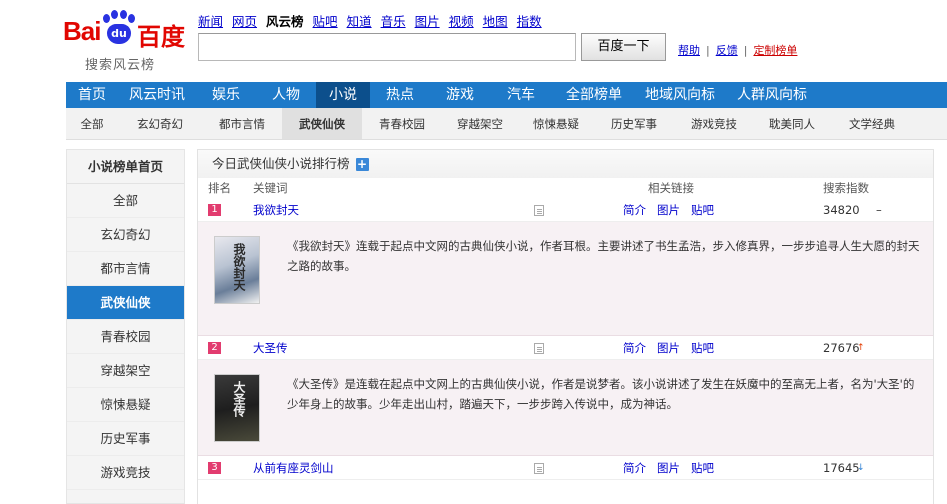 Image resolution: width=947 pixels, height=504 pixels. I want to click on rank-badge: 2, so click(214, 348).